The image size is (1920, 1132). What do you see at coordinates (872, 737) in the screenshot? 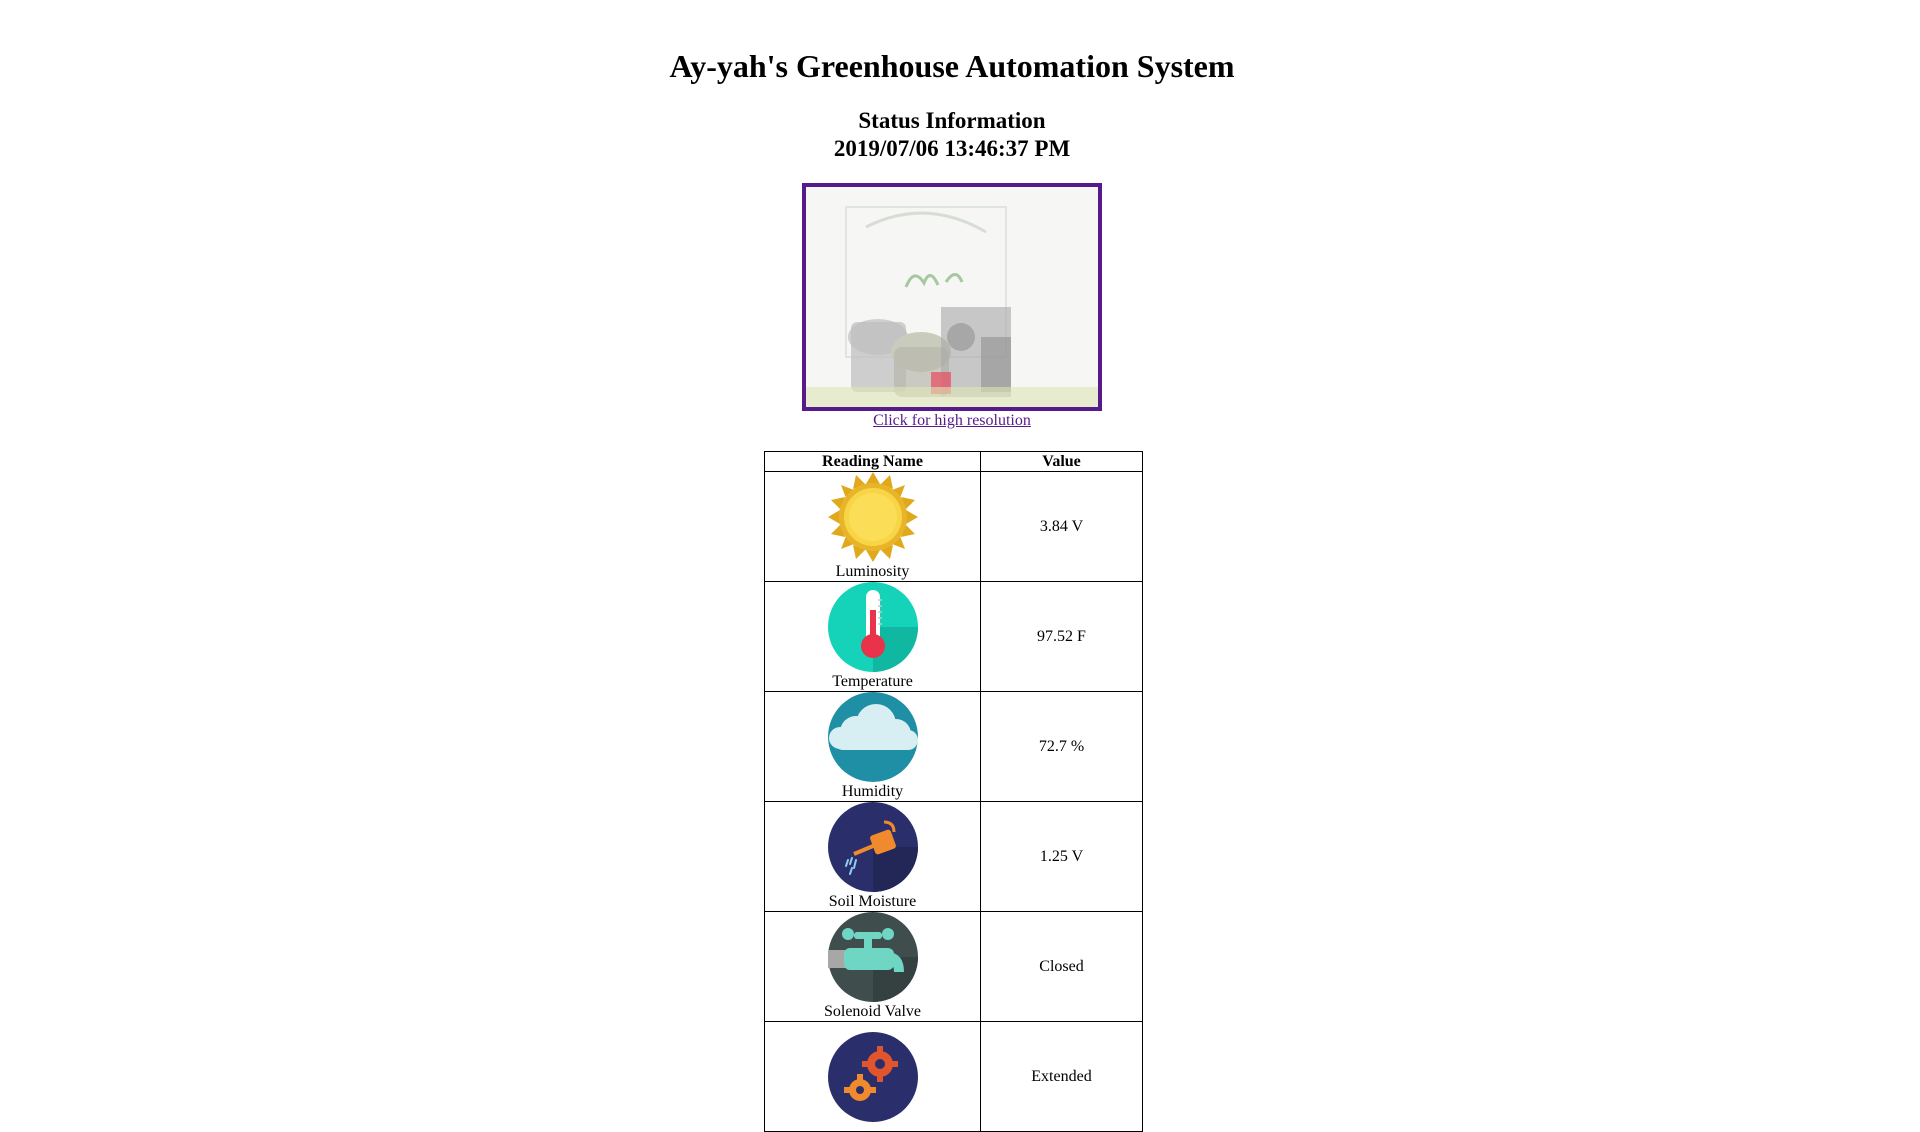
I see `rain-cloud-icon` at bounding box center [872, 737].